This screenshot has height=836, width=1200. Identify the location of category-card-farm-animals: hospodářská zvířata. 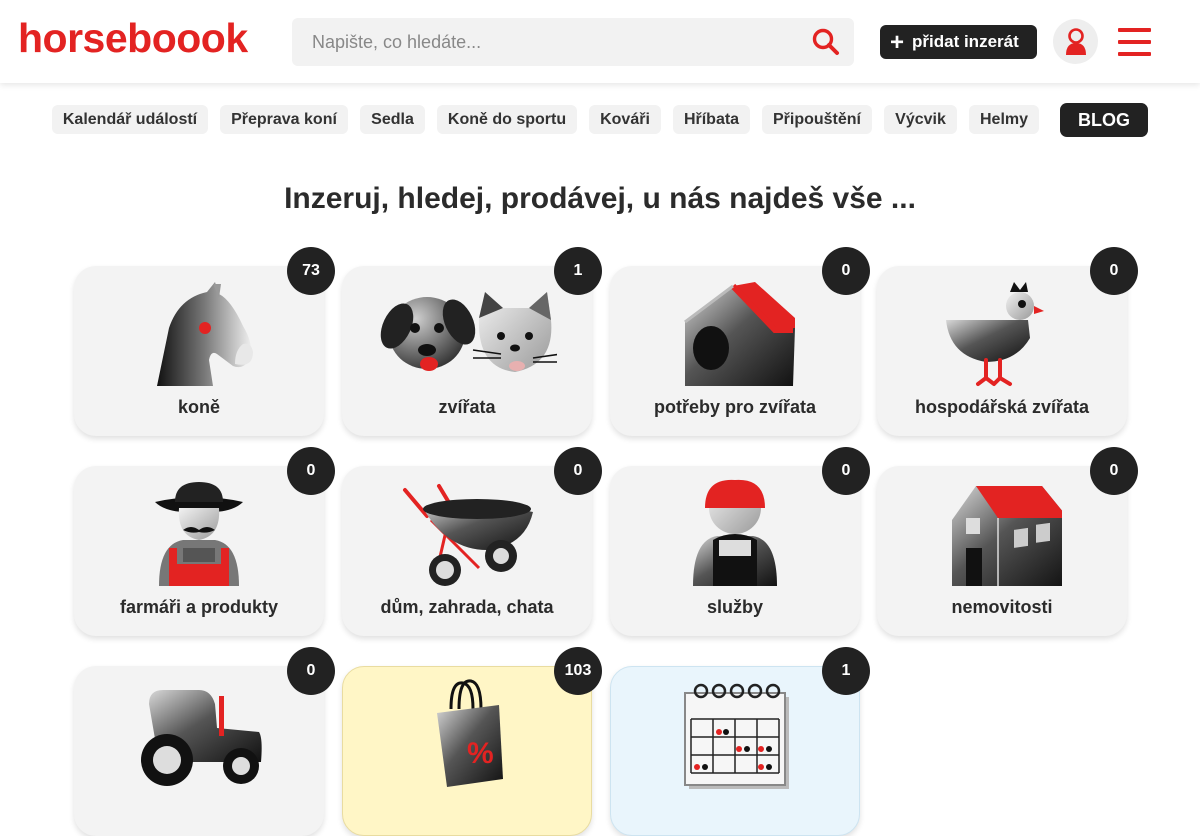
(1002, 351).